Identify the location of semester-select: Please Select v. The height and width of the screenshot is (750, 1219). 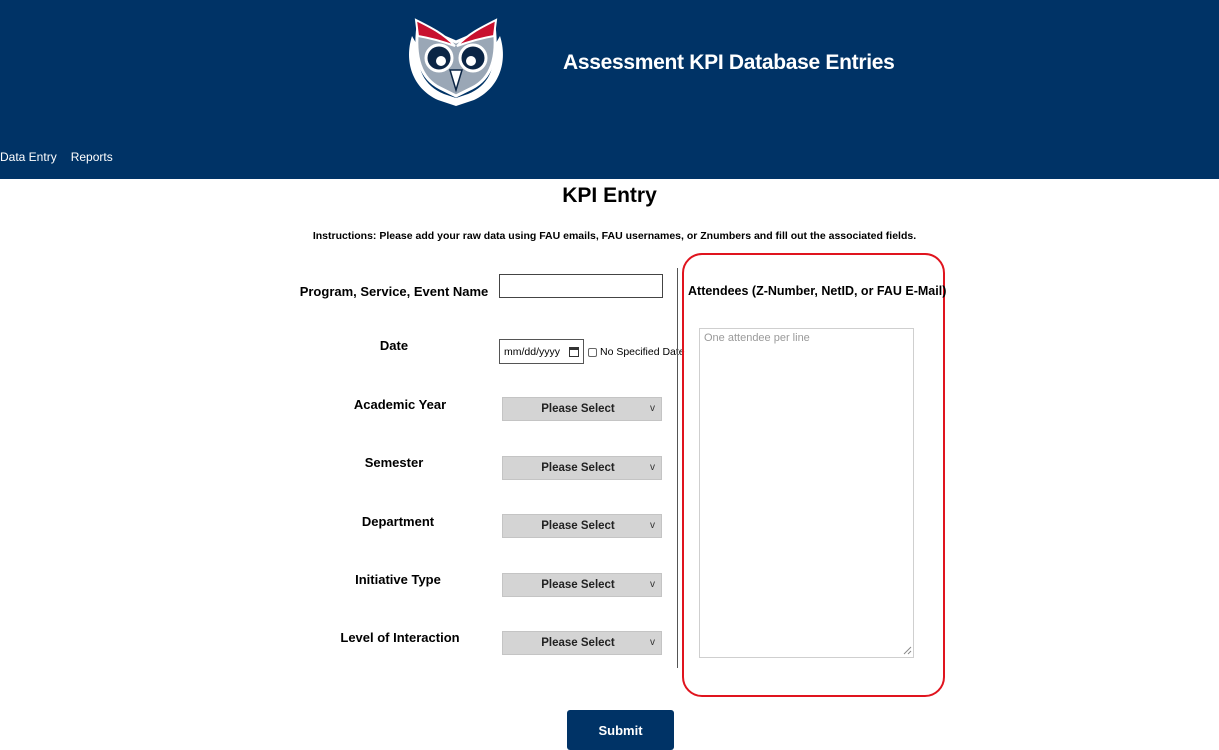
(582, 468).